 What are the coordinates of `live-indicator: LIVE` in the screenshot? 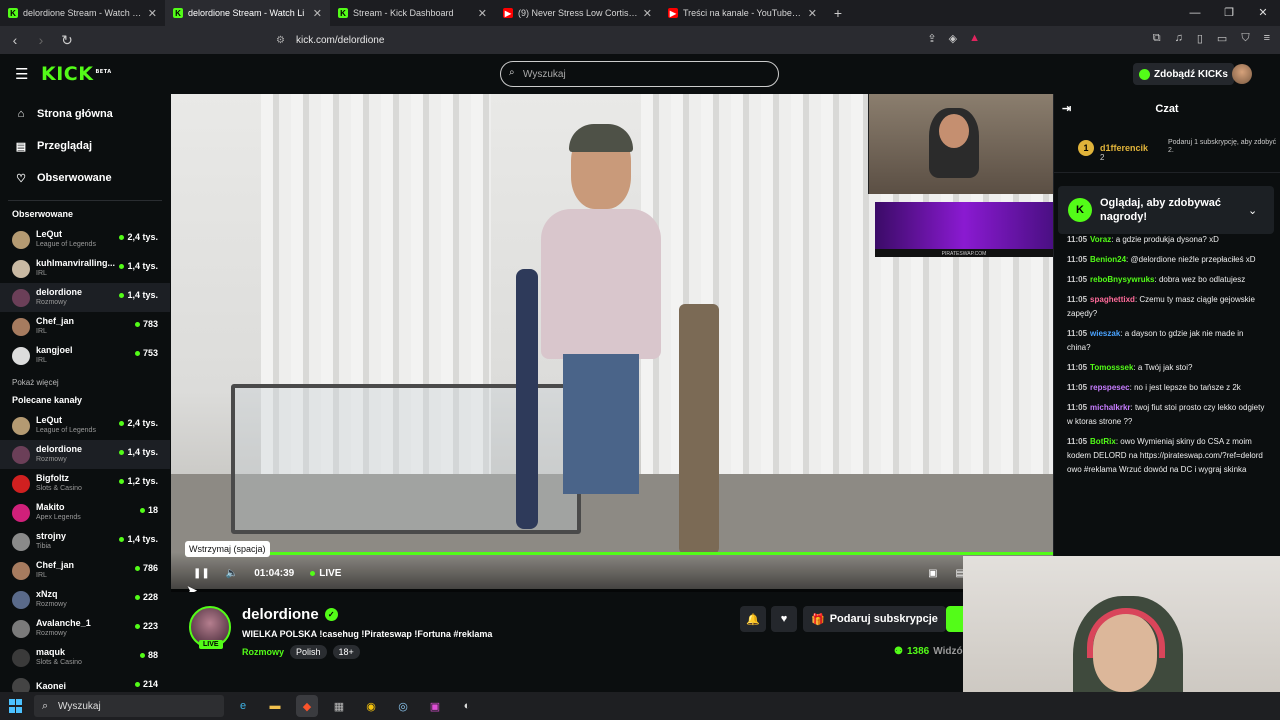 It's located at (325, 573).